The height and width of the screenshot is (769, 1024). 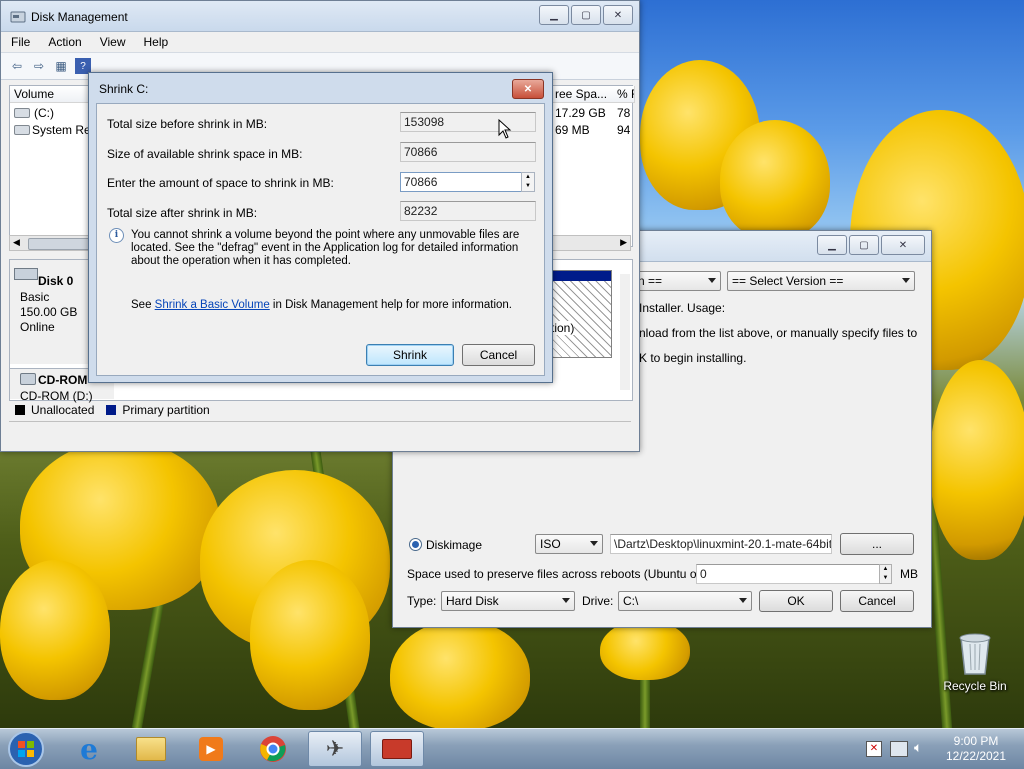 What do you see at coordinates (625, 94) in the screenshot?
I see `column-percent-free: % F` at bounding box center [625, 94].